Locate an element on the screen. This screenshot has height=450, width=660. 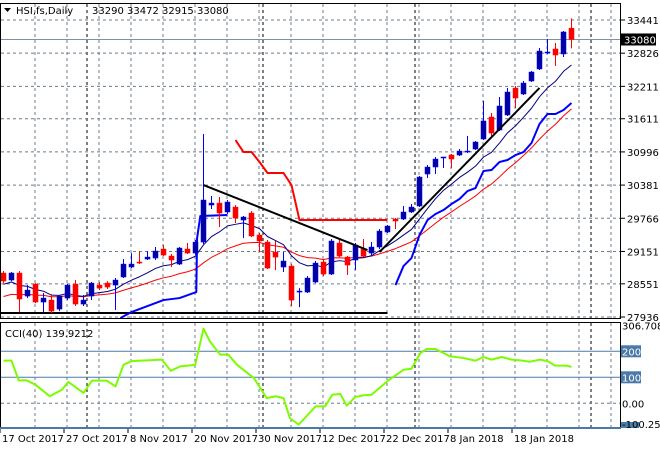
chart-symbol: HSI,fs,Daily is located at coordinates (44, 11).